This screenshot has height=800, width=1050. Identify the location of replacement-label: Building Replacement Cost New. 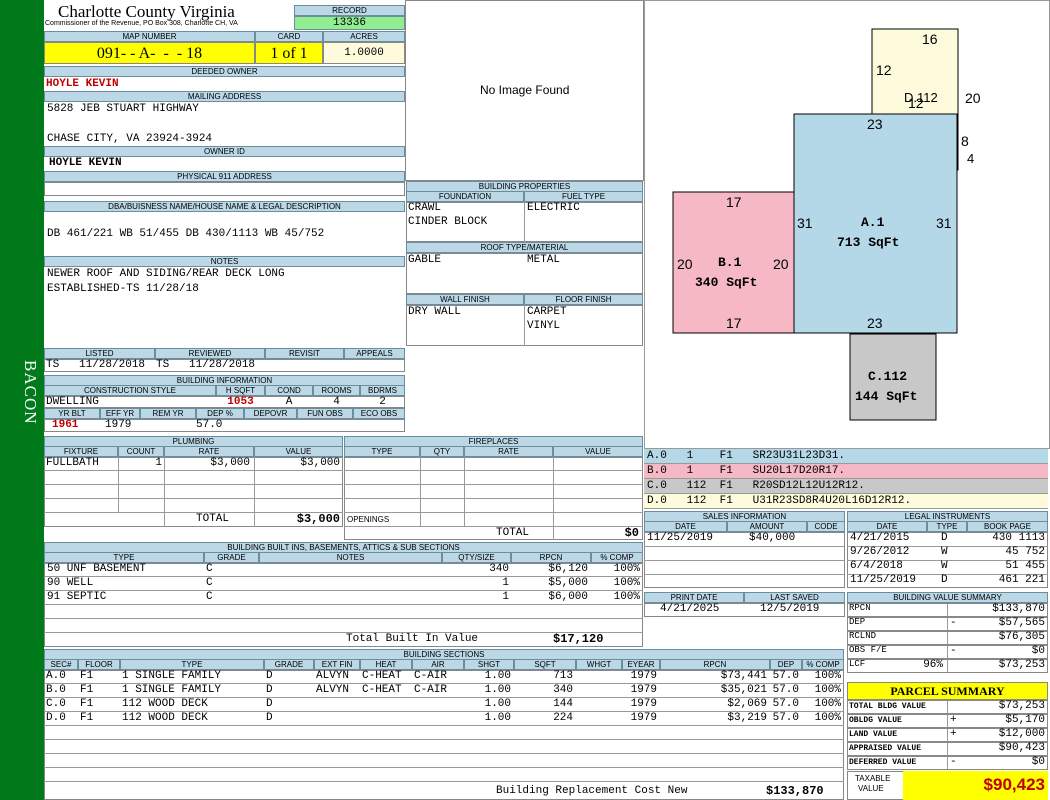
(592, 791).